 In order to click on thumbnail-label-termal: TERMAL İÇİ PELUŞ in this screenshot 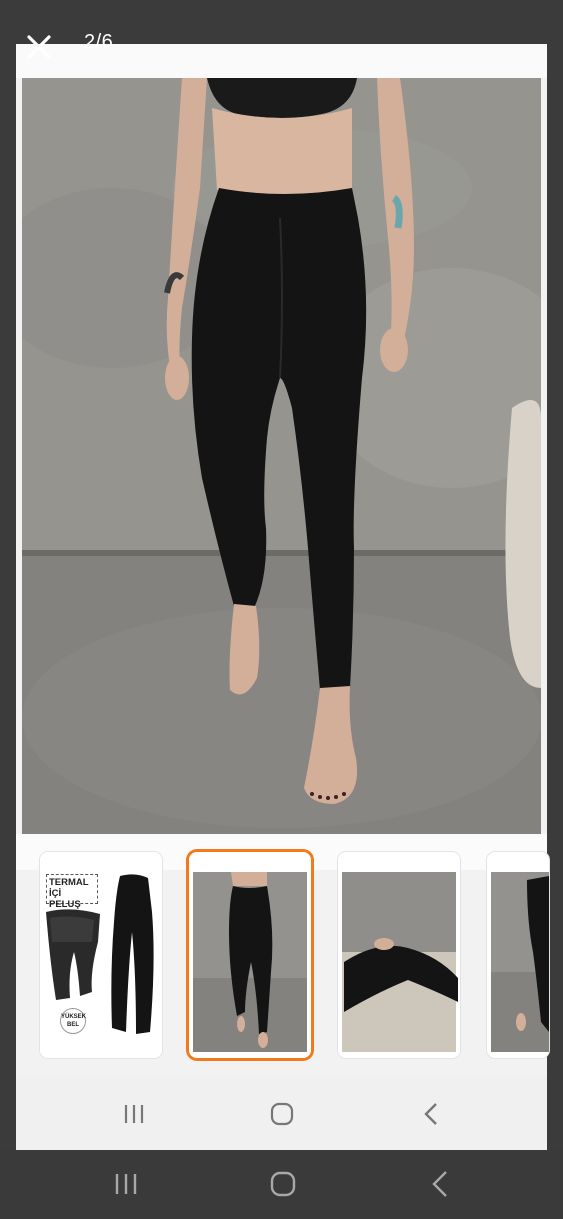, I will do `click(72, 892)`.